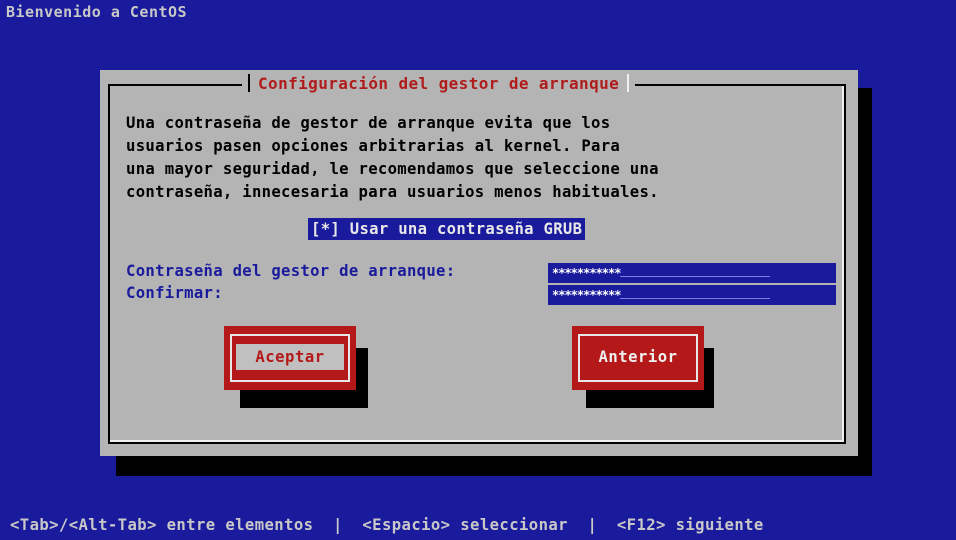 This screenshot has width=956, height=540. I want to click on aceptar-button-label: Aceptar, so click(290, 357).